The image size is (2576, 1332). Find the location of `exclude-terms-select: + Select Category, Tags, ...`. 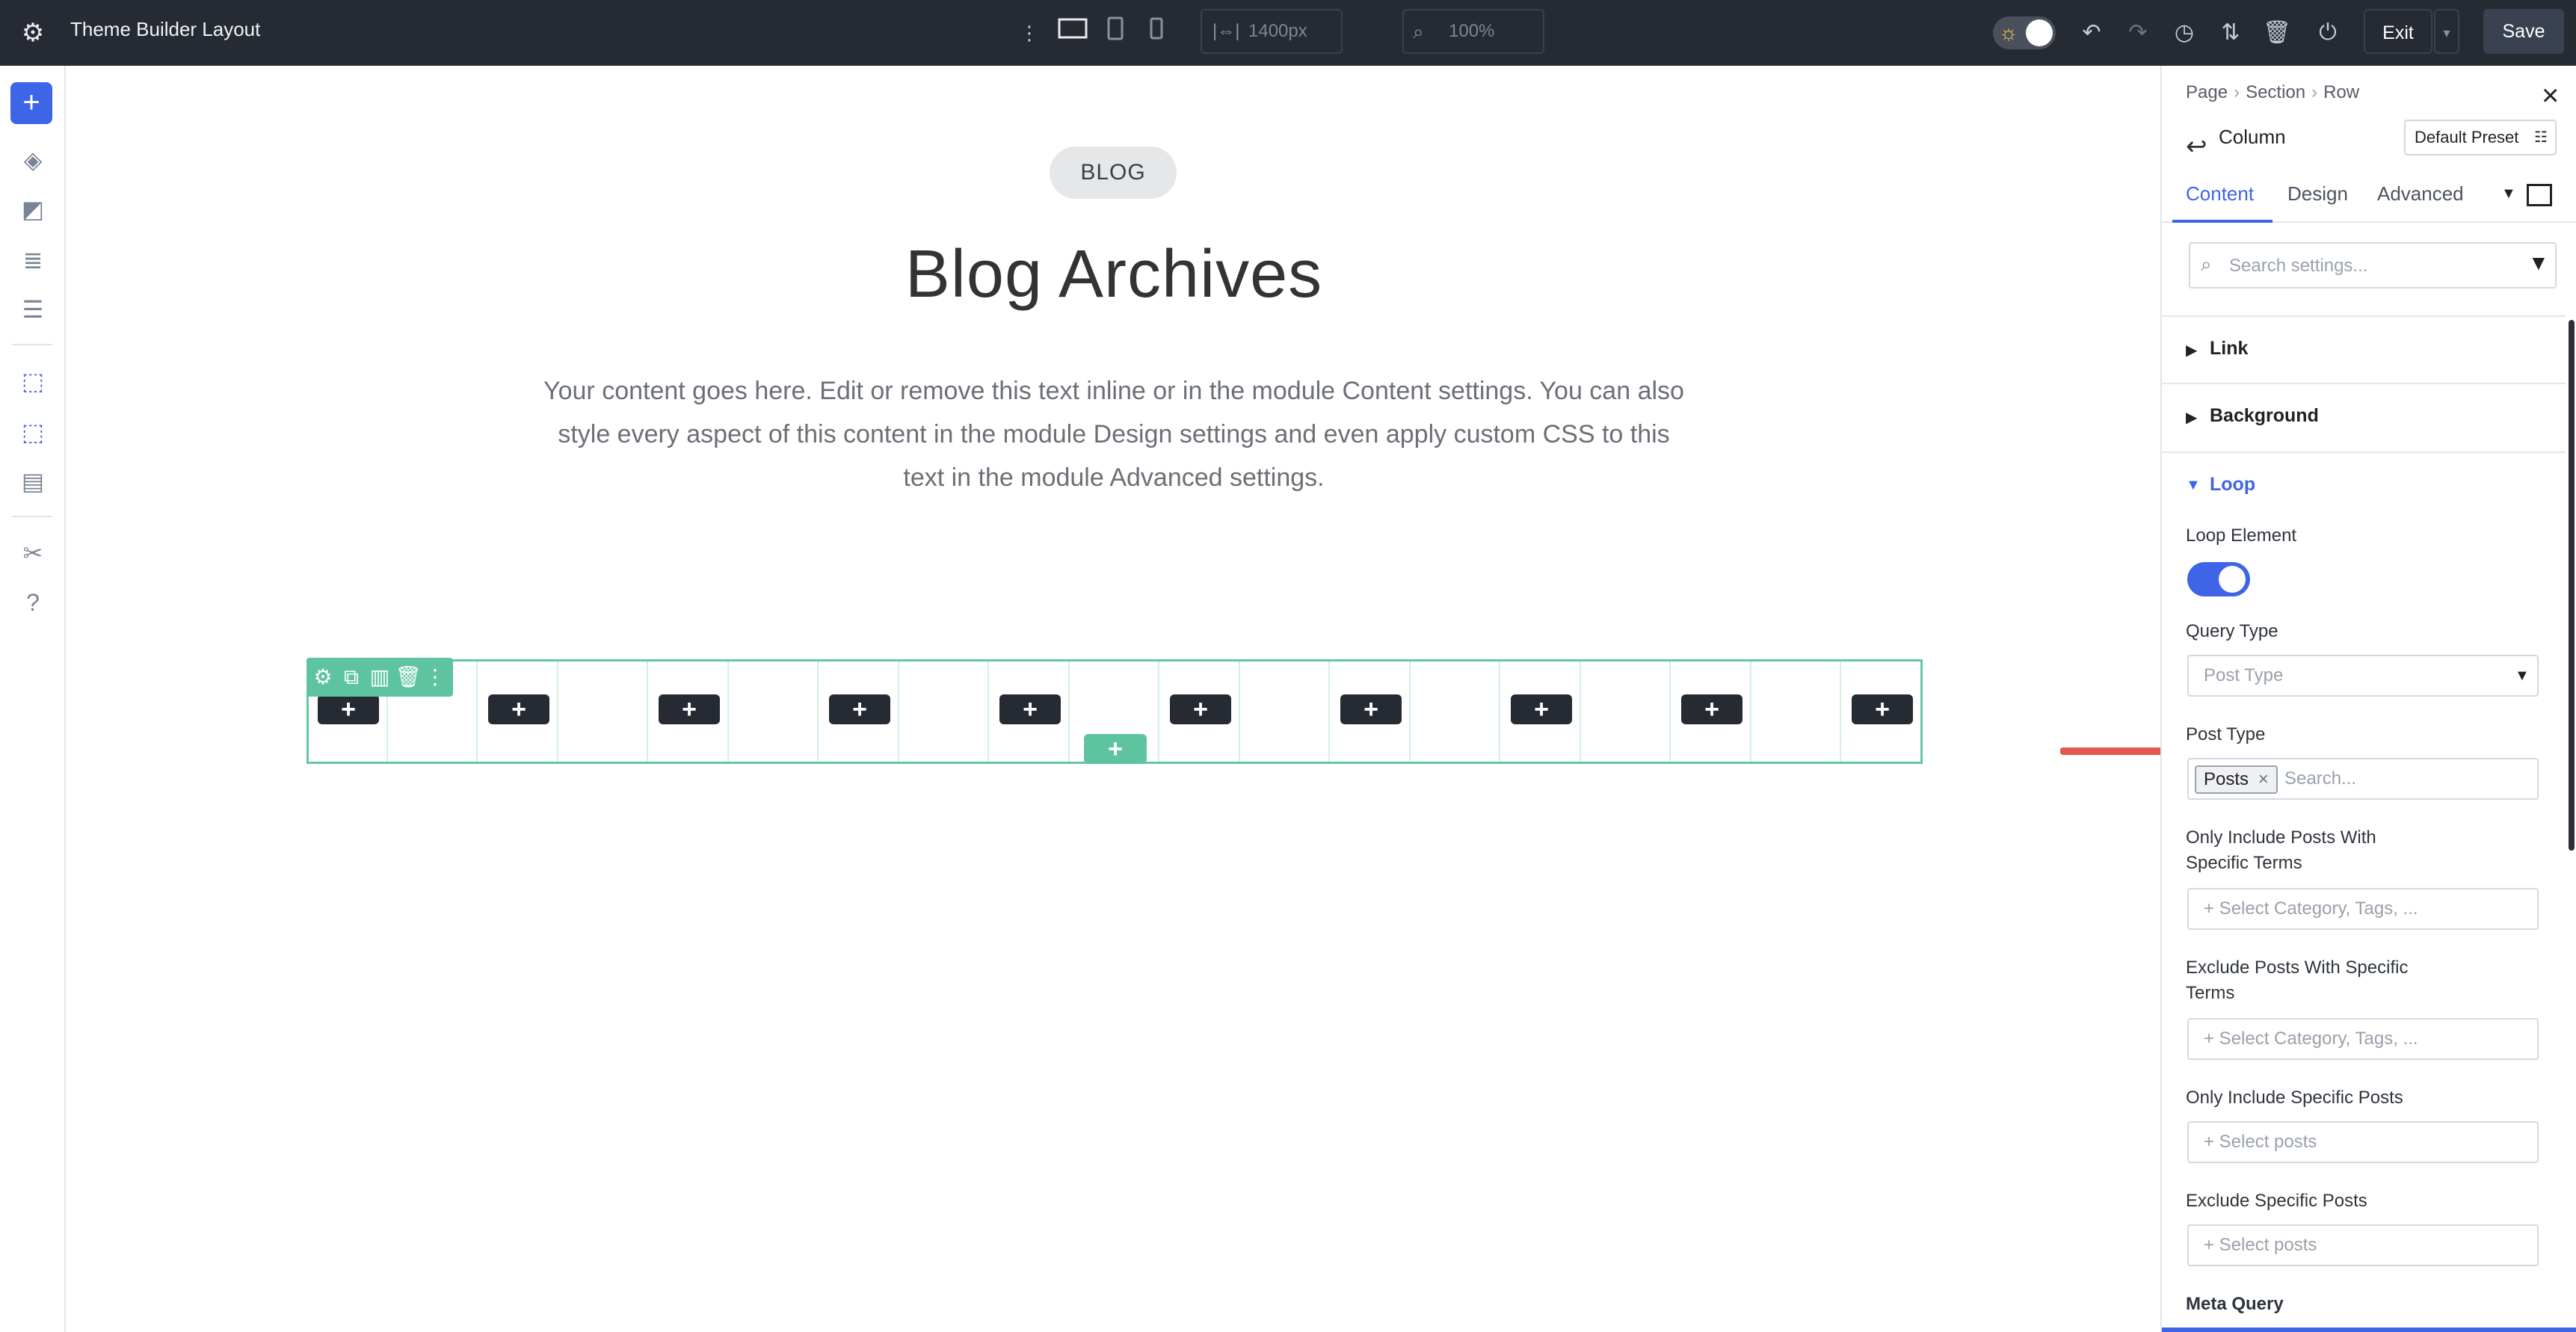

exclude-terms-select: + Select Category, Tags, ... is located at coordinates (2363, 1039).